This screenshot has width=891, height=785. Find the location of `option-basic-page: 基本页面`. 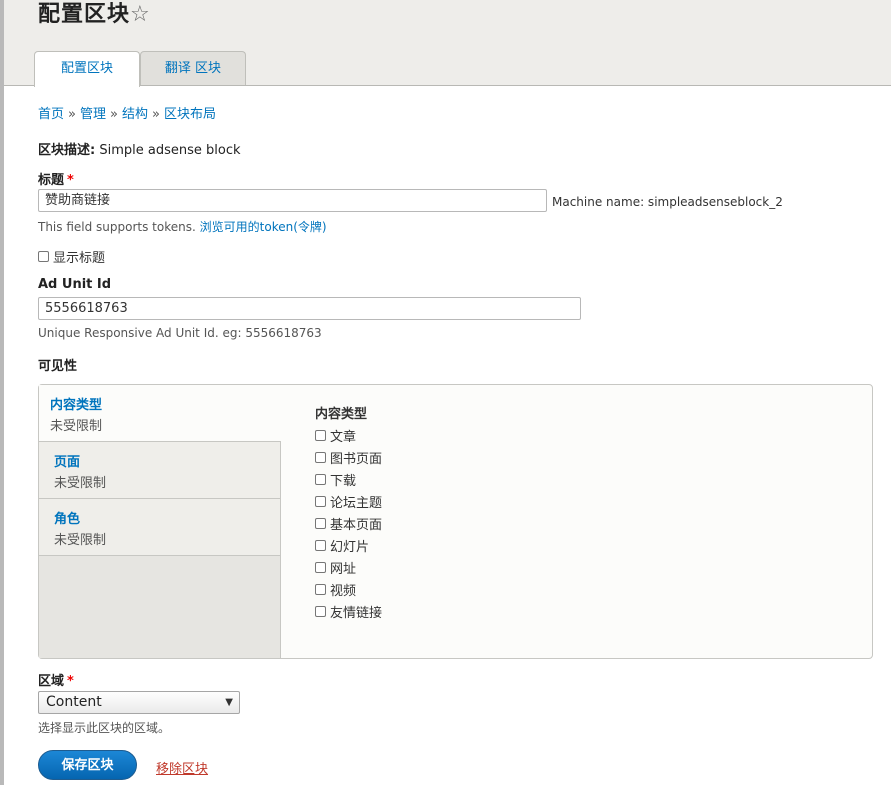

option-basic-page: 基本页面 is located at coordinates (348, 523).